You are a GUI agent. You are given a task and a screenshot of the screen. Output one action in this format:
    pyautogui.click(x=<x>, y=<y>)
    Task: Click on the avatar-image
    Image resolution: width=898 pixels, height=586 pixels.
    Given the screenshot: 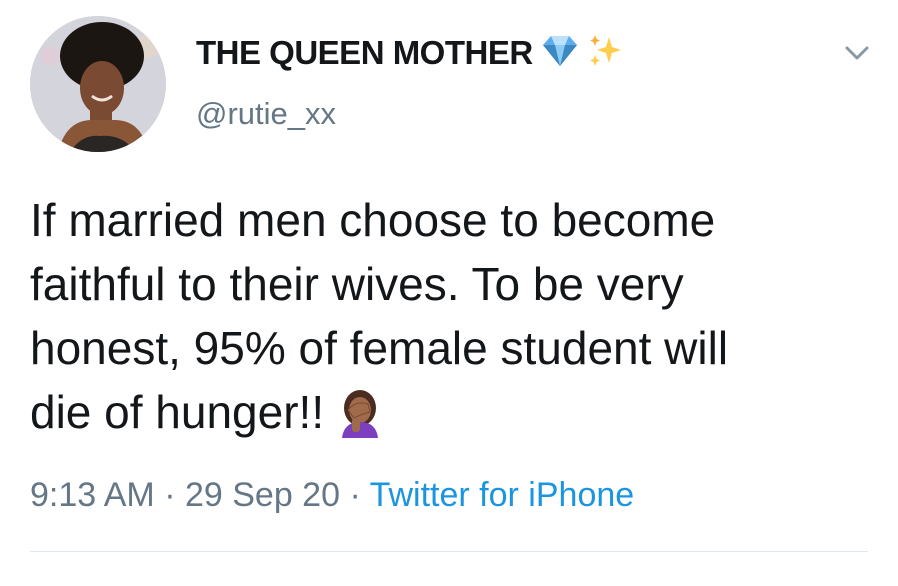 What is the action you would take?
    pyautogui.click(x=98, y=84)
    